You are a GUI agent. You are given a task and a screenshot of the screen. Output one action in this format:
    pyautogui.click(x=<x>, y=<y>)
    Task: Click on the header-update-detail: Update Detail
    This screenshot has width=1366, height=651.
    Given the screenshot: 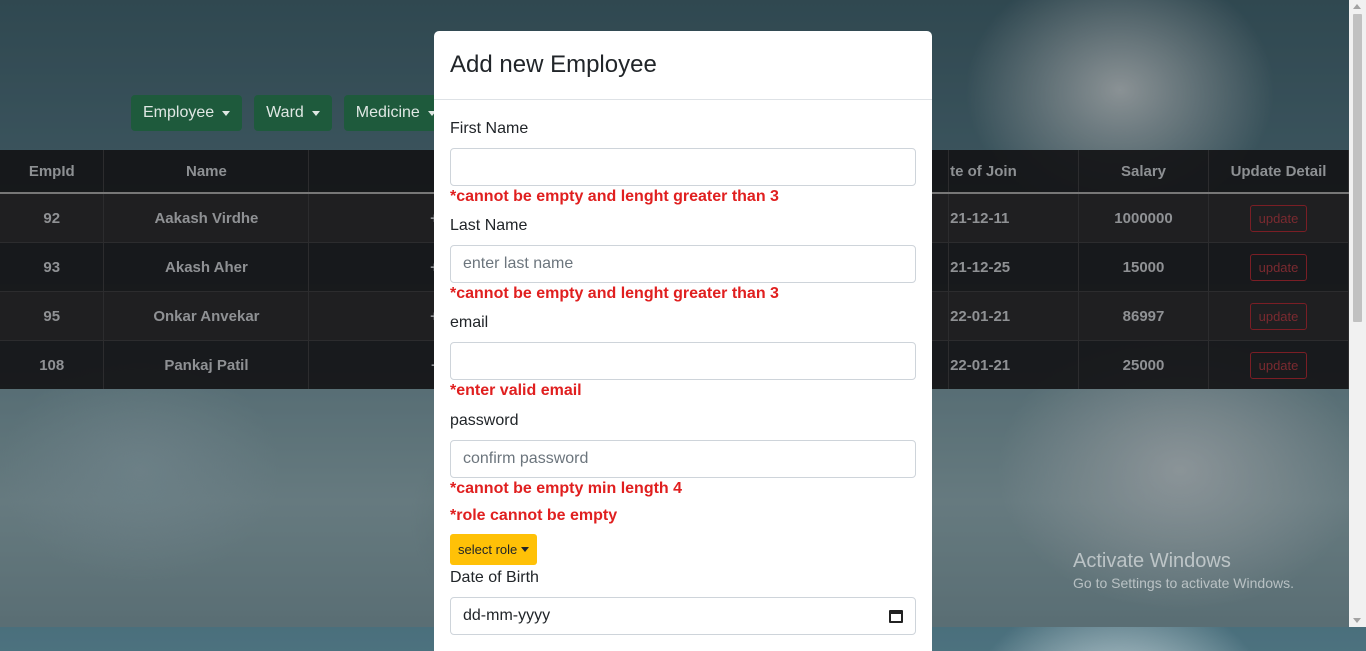 What is the action you would take?
    pyautogui.click(x=1279, y=172)
    